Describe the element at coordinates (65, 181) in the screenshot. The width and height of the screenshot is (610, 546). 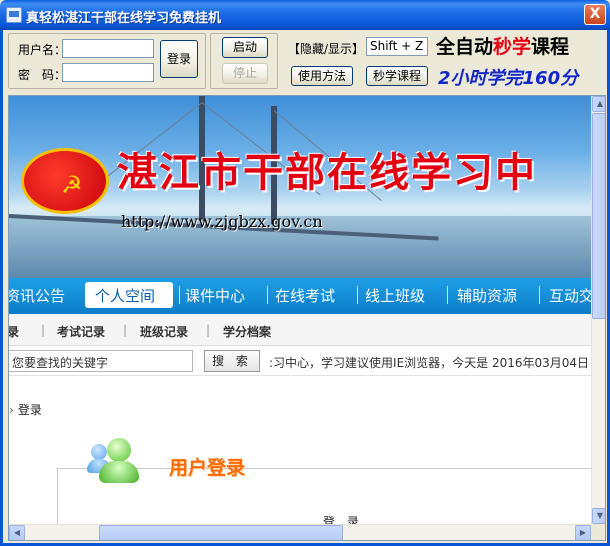
I see `party-emblem: ☭` at that location.